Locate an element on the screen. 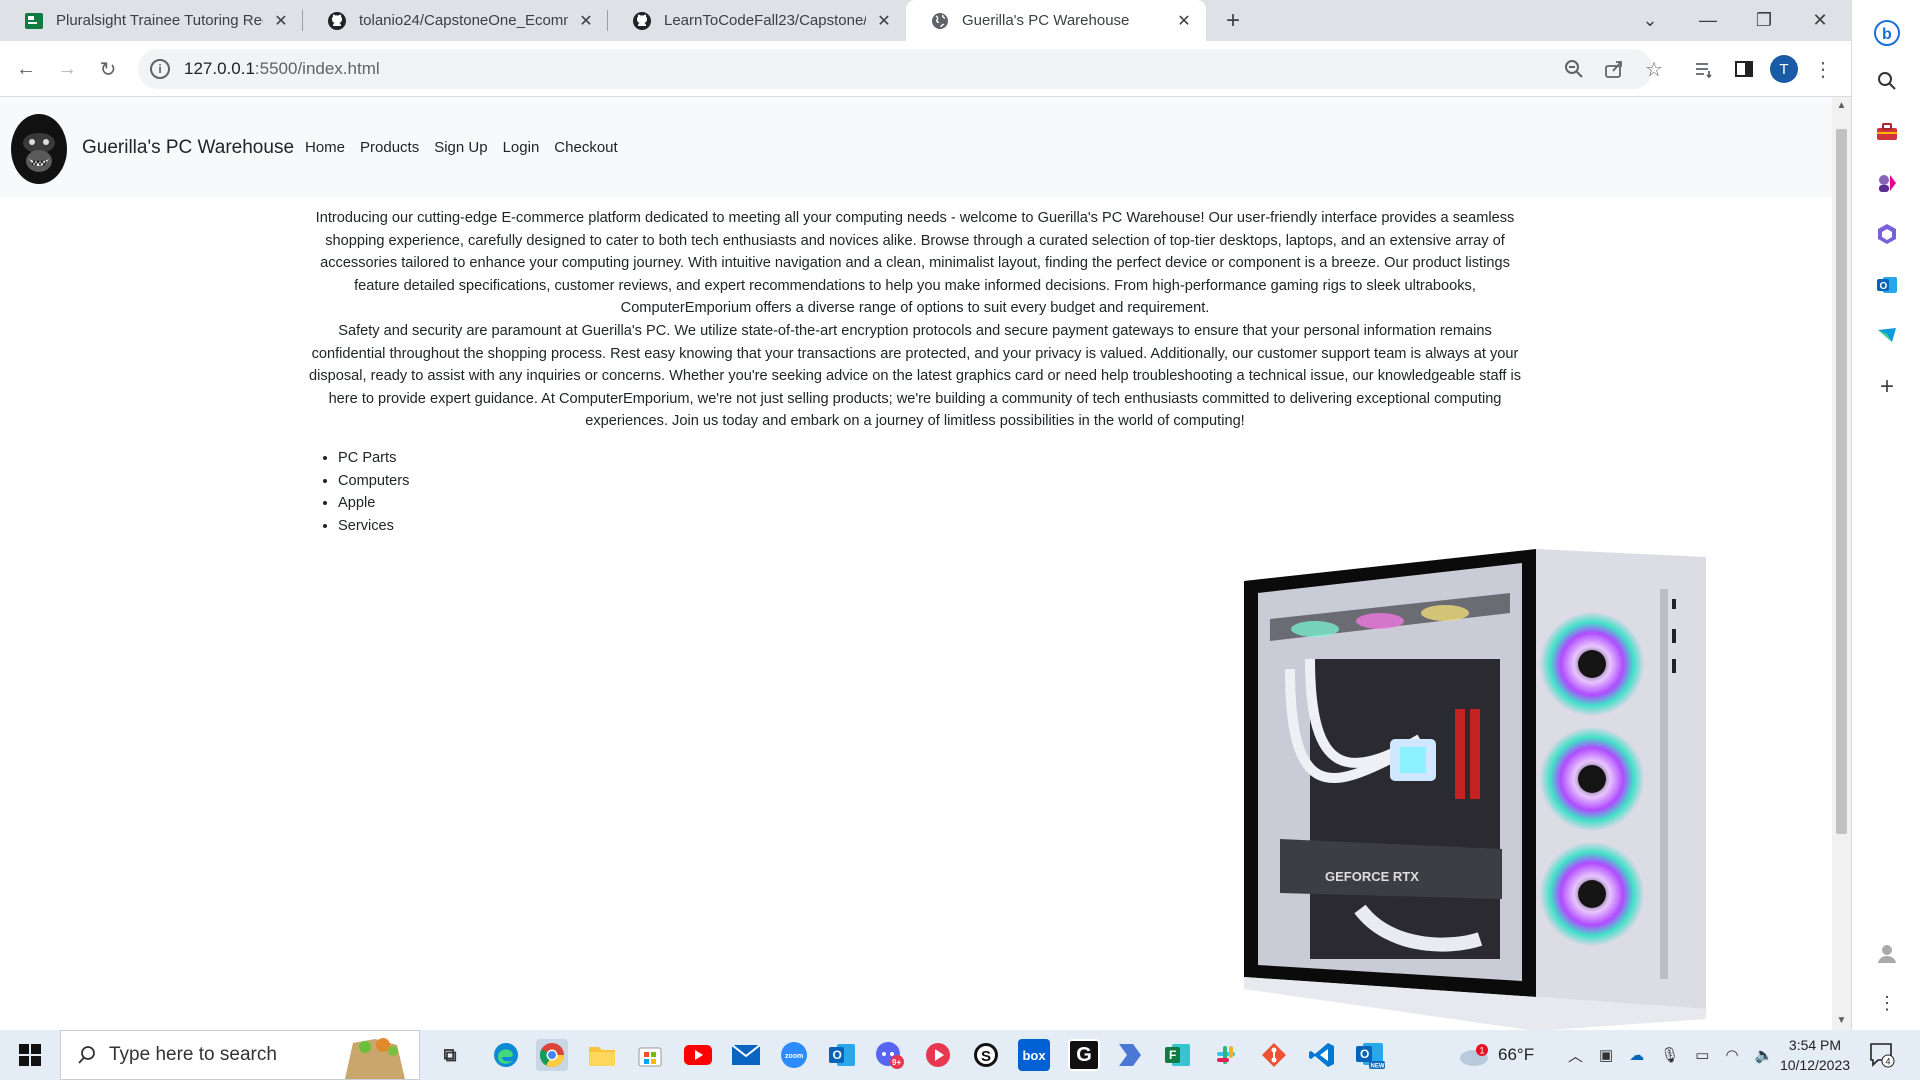 This screenshot has width=1920, height=1080. scroll-down-icon: ▼ is located at coordinates (1841, 1021).